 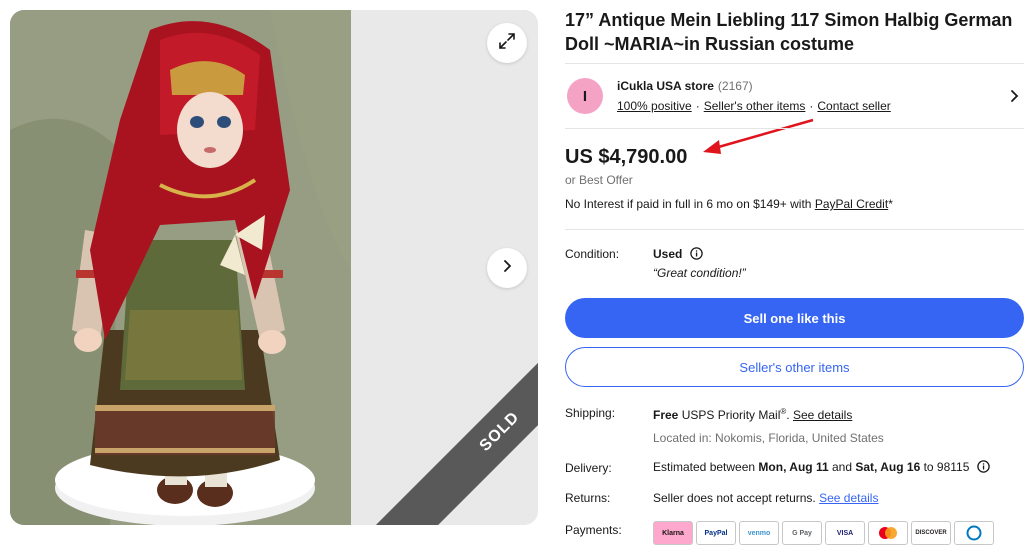 I want to click on next-image-button, so click(x=507, y=268).